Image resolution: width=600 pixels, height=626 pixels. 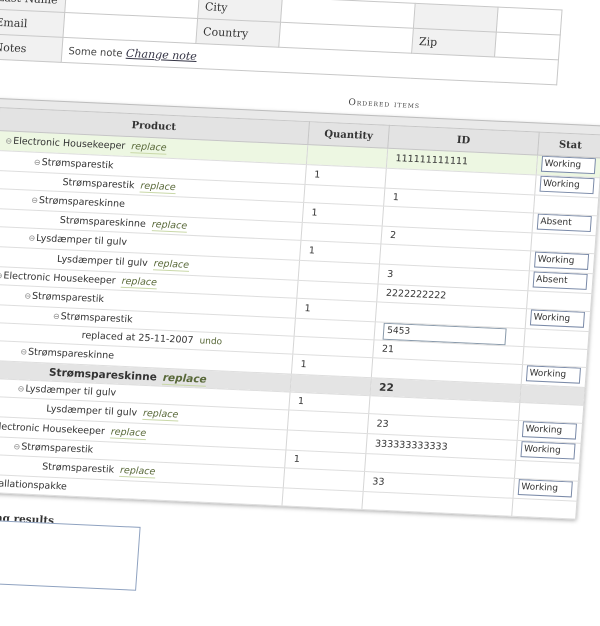 I want to click on product-name: replaced at 25-11-2007, so click(x=137, y=338).